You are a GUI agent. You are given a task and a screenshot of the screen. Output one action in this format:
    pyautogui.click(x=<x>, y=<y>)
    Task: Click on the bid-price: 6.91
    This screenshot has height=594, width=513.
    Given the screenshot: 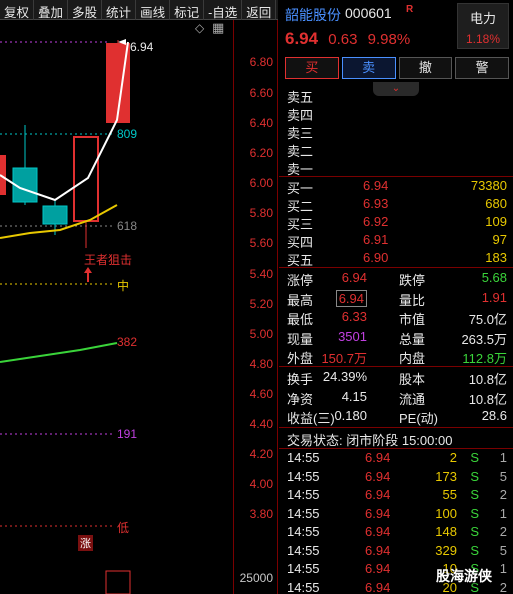 What is the action you would take?
    pyautogui.click(x=376, y=239)
    